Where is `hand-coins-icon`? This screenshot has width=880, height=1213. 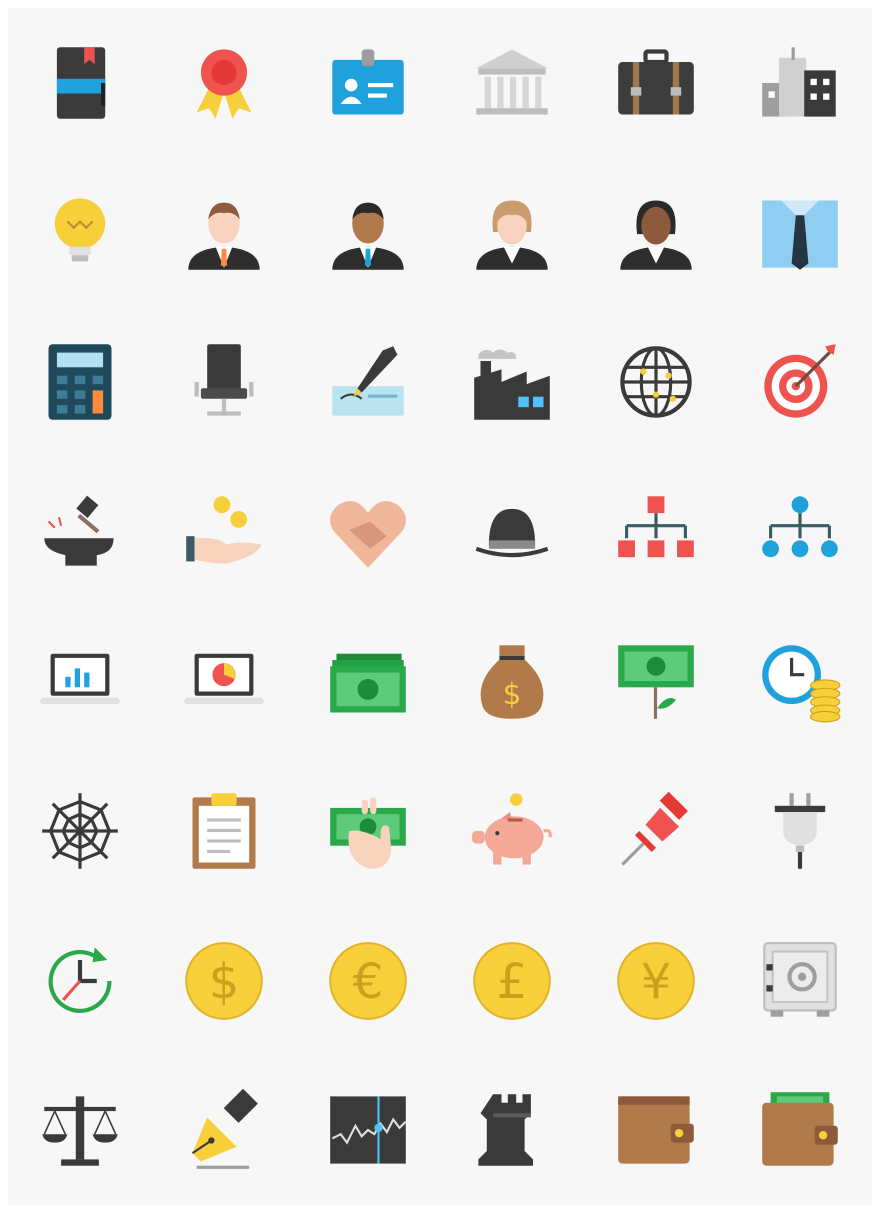
hand-coins-icon is located at coordinates (224, 529).